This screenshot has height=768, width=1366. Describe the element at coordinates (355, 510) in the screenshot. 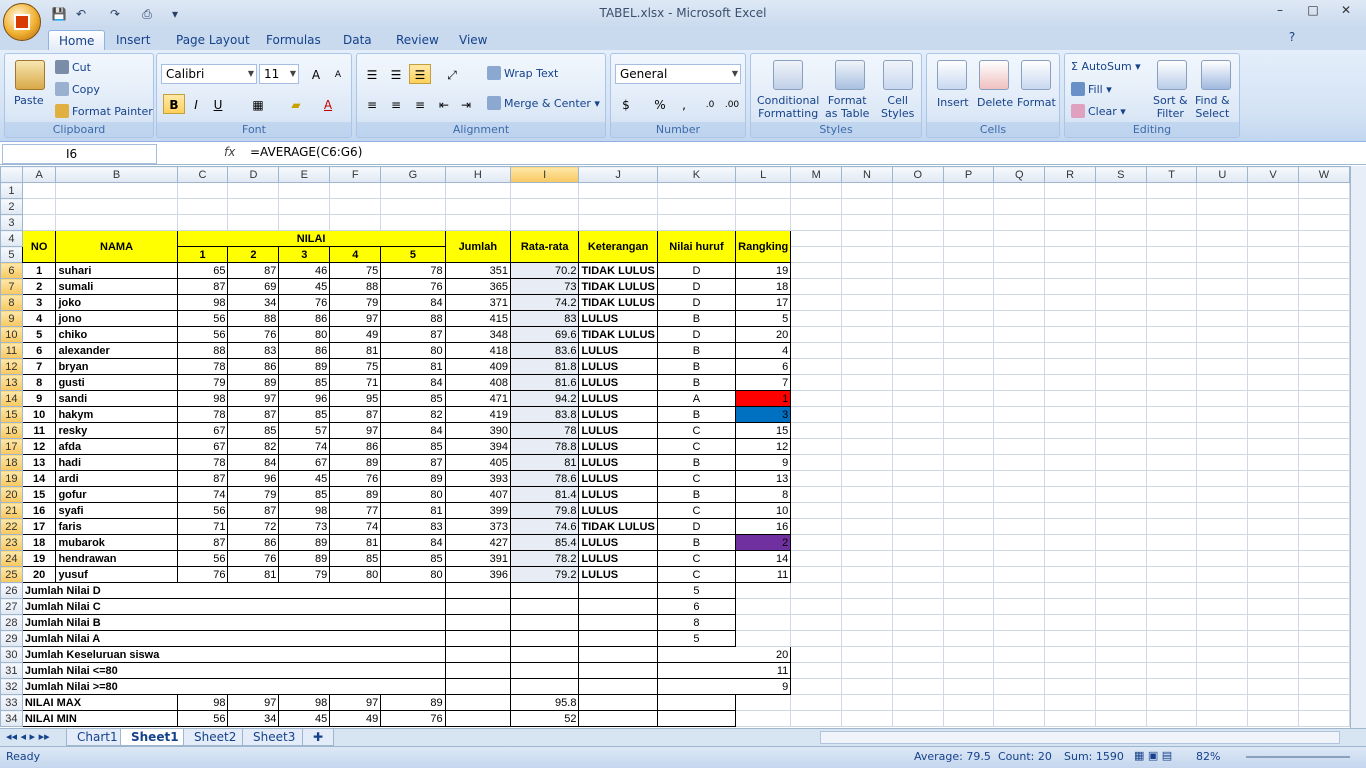

I see `cell: 77` at that location.